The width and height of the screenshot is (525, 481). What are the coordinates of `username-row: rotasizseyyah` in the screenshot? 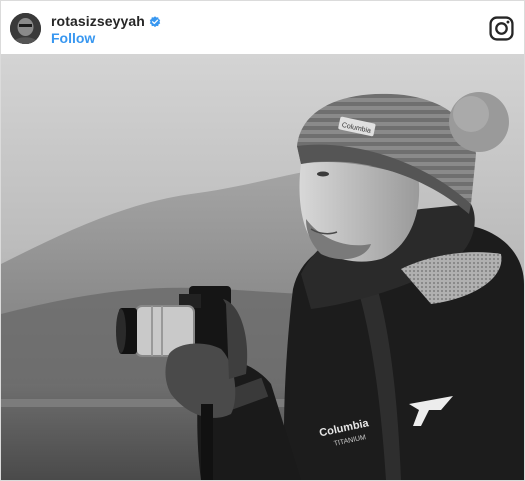 It's located at (106, 21).